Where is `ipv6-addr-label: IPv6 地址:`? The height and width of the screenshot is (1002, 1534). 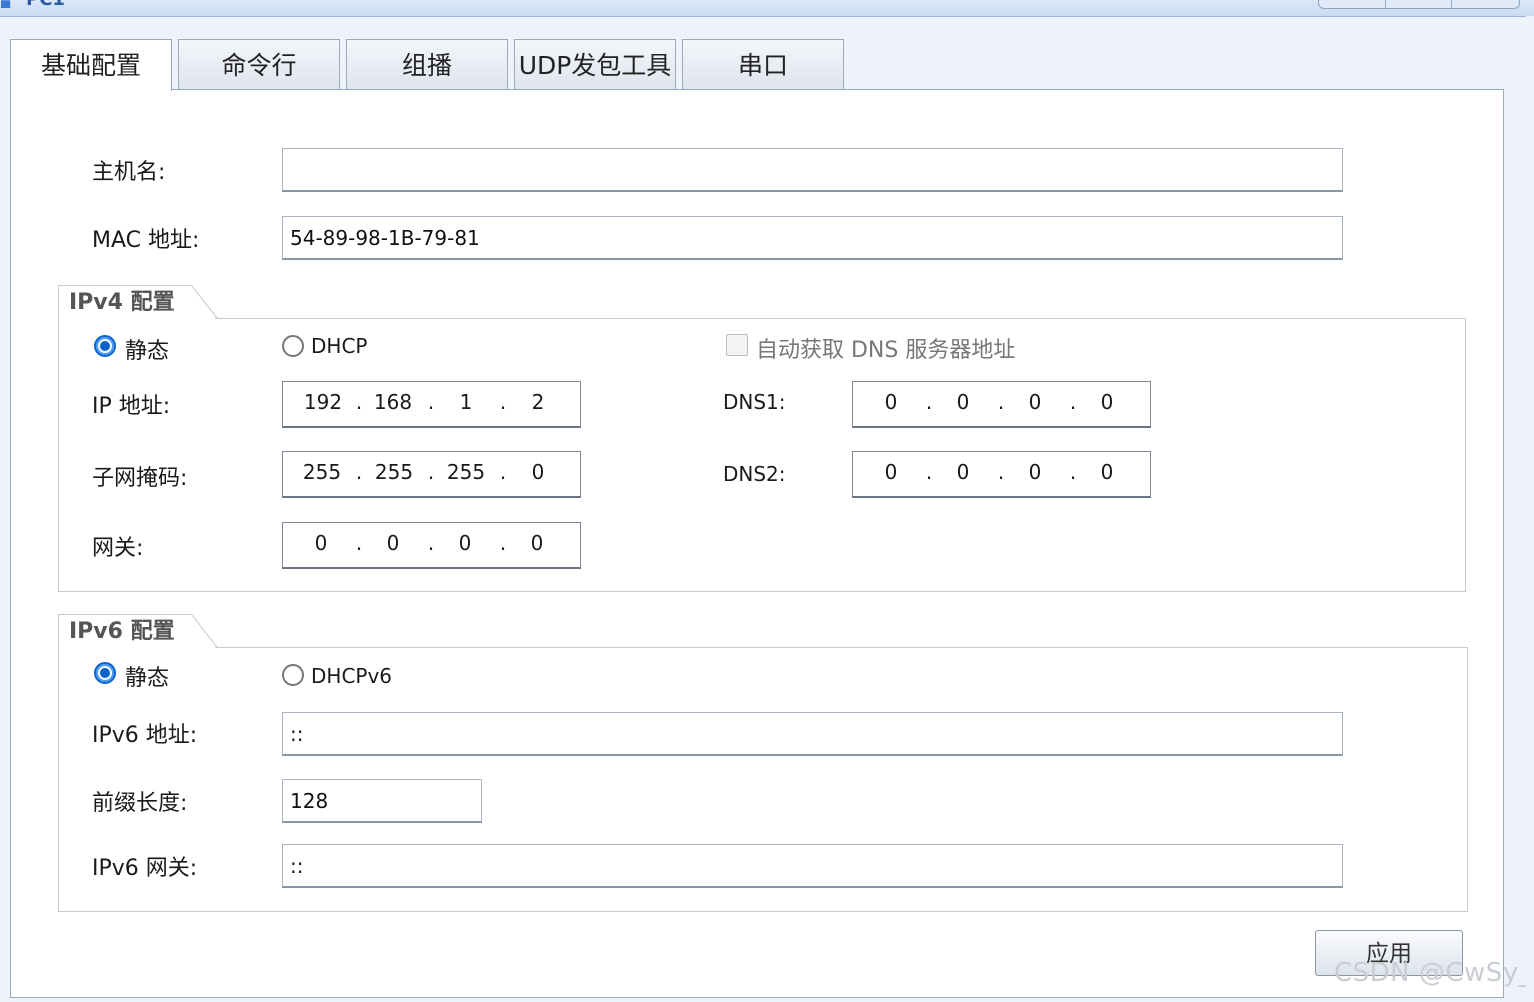 ipv6-addr-label: IPv6 地址: is located at coordinates (145, 735).